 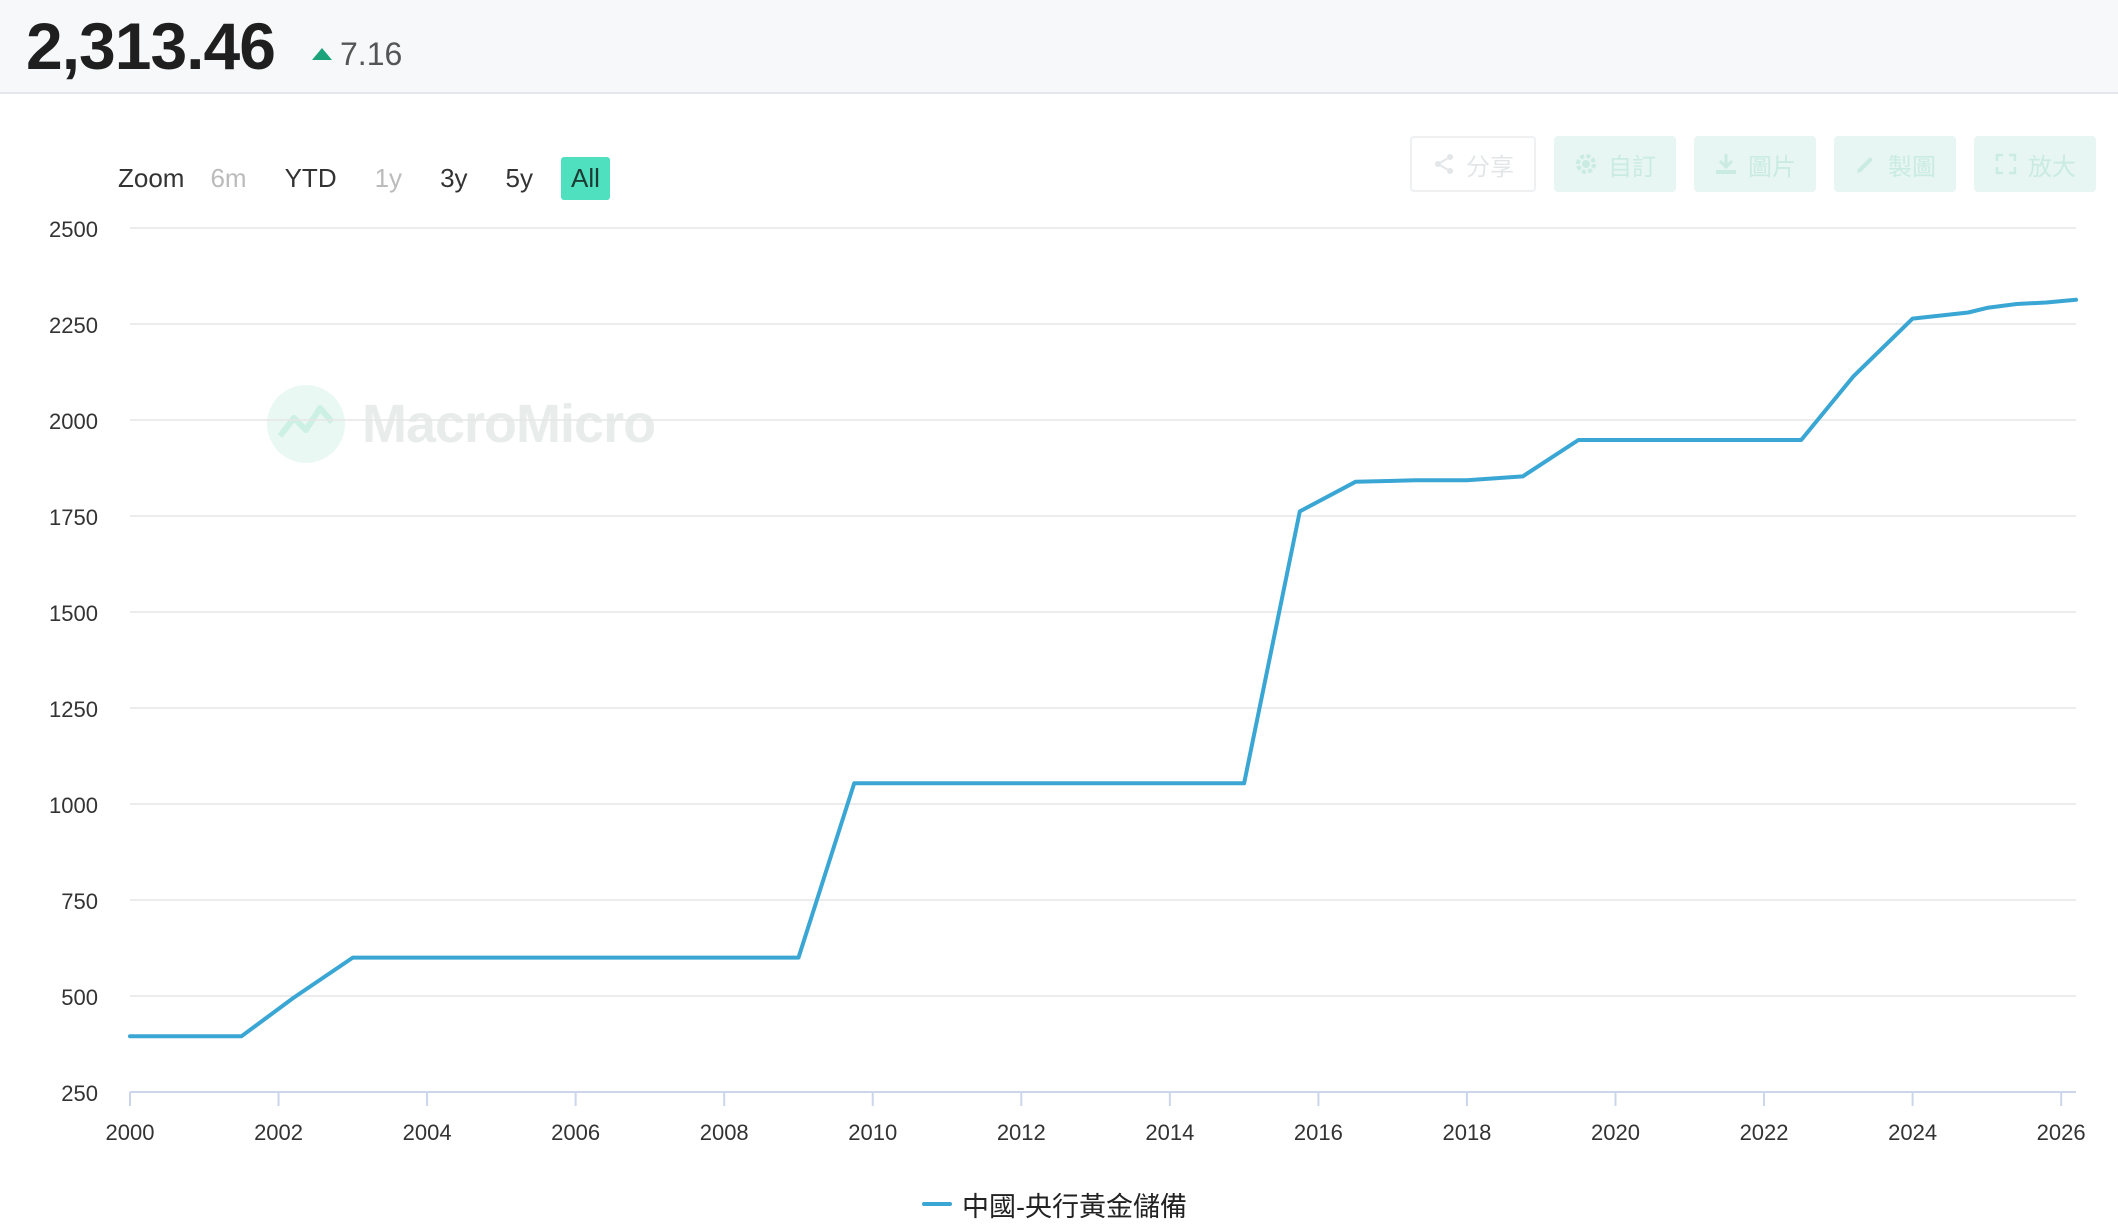 I want to click on legend: 中國-央行黃金儲備, so click(x=1054, y=1204).